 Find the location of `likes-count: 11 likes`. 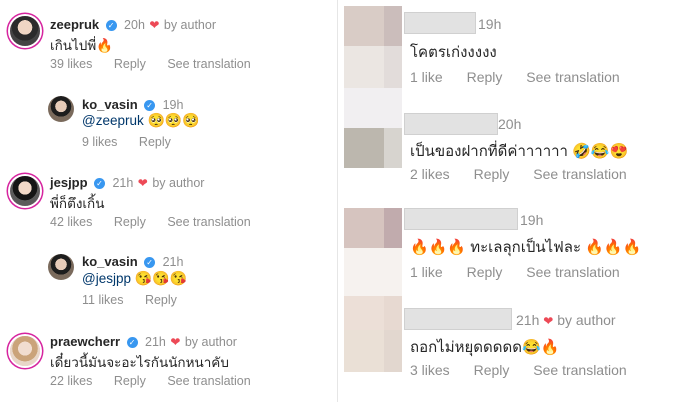

likes-count: 11 likes is located at coordinates (102, 300).